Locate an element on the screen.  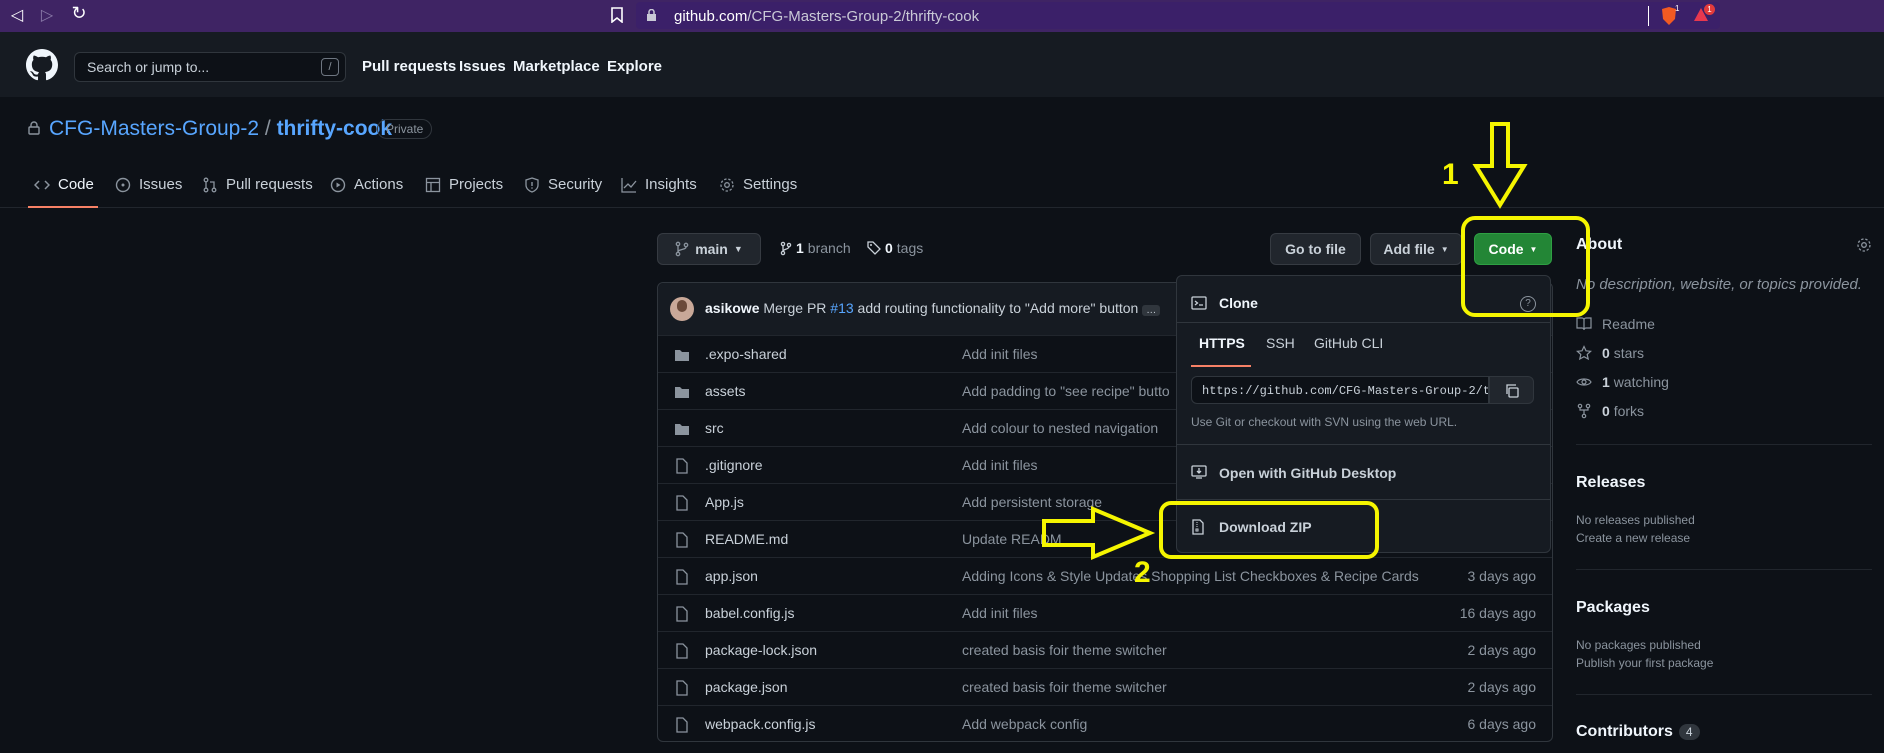
back-icon: ◁ is located at coordinates (17, 15).